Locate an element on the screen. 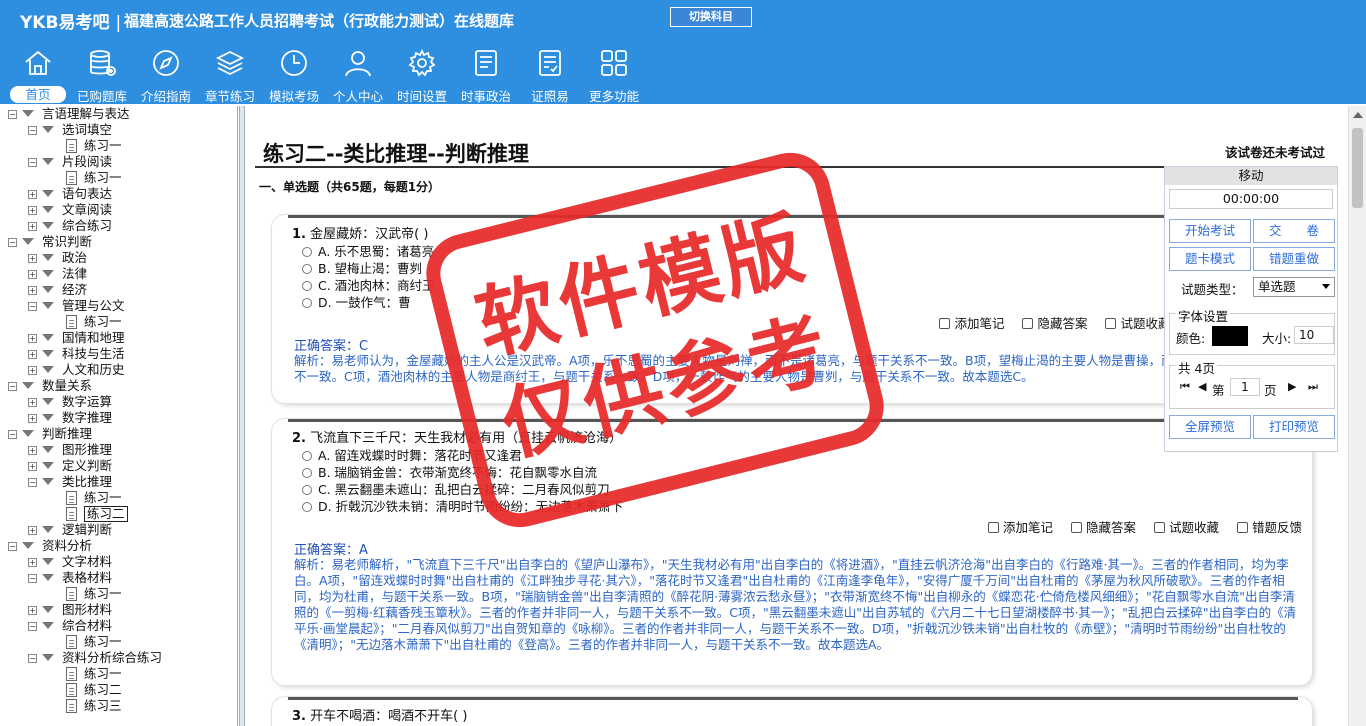  tree-folder: + 定义判断 is located at coordinates (120, 466).